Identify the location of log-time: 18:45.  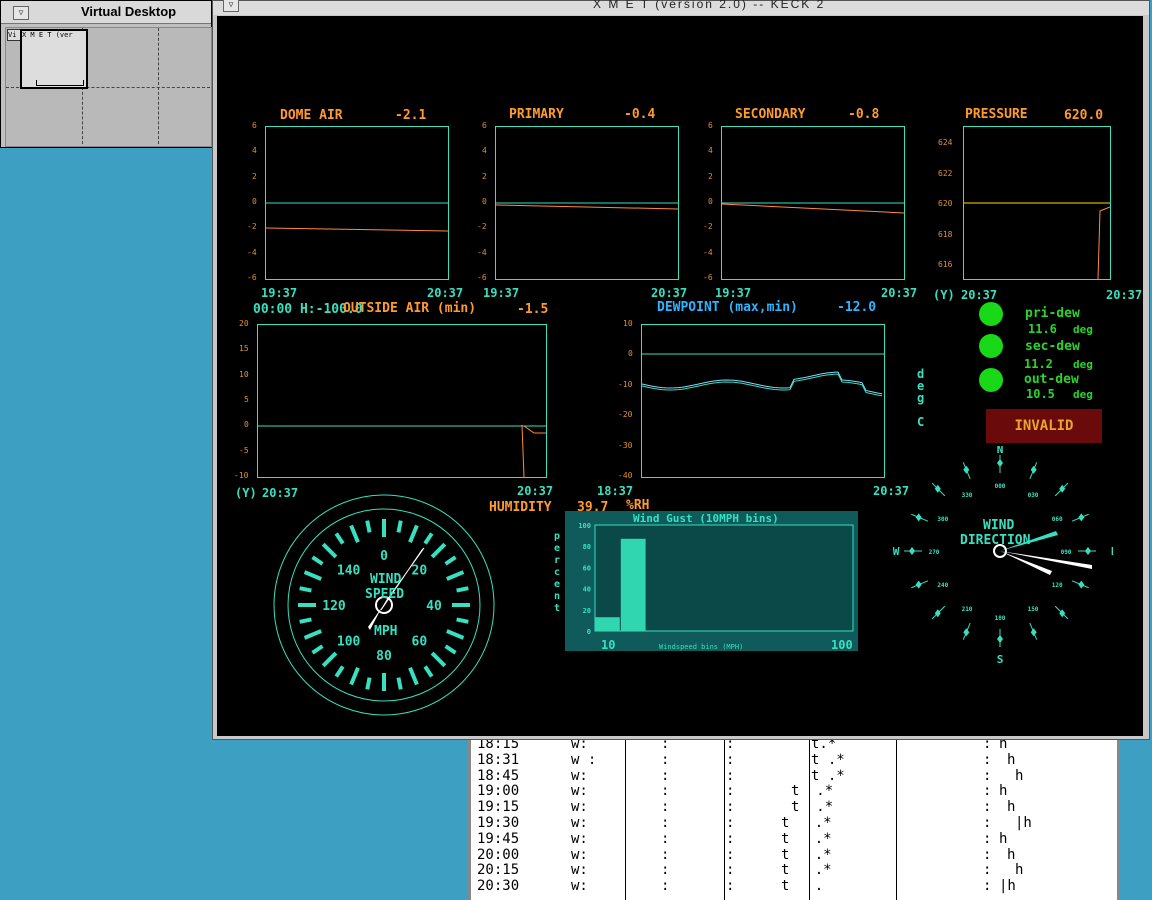
(498, 775).